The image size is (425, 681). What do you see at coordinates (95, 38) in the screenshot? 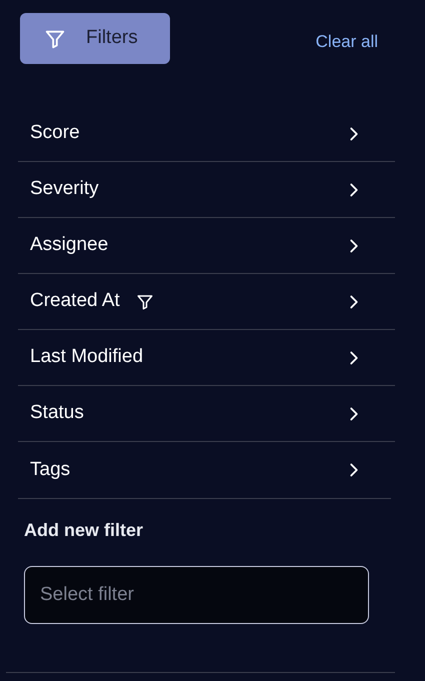
I see `filters-button: Filters` at bounding box center [95, 38].